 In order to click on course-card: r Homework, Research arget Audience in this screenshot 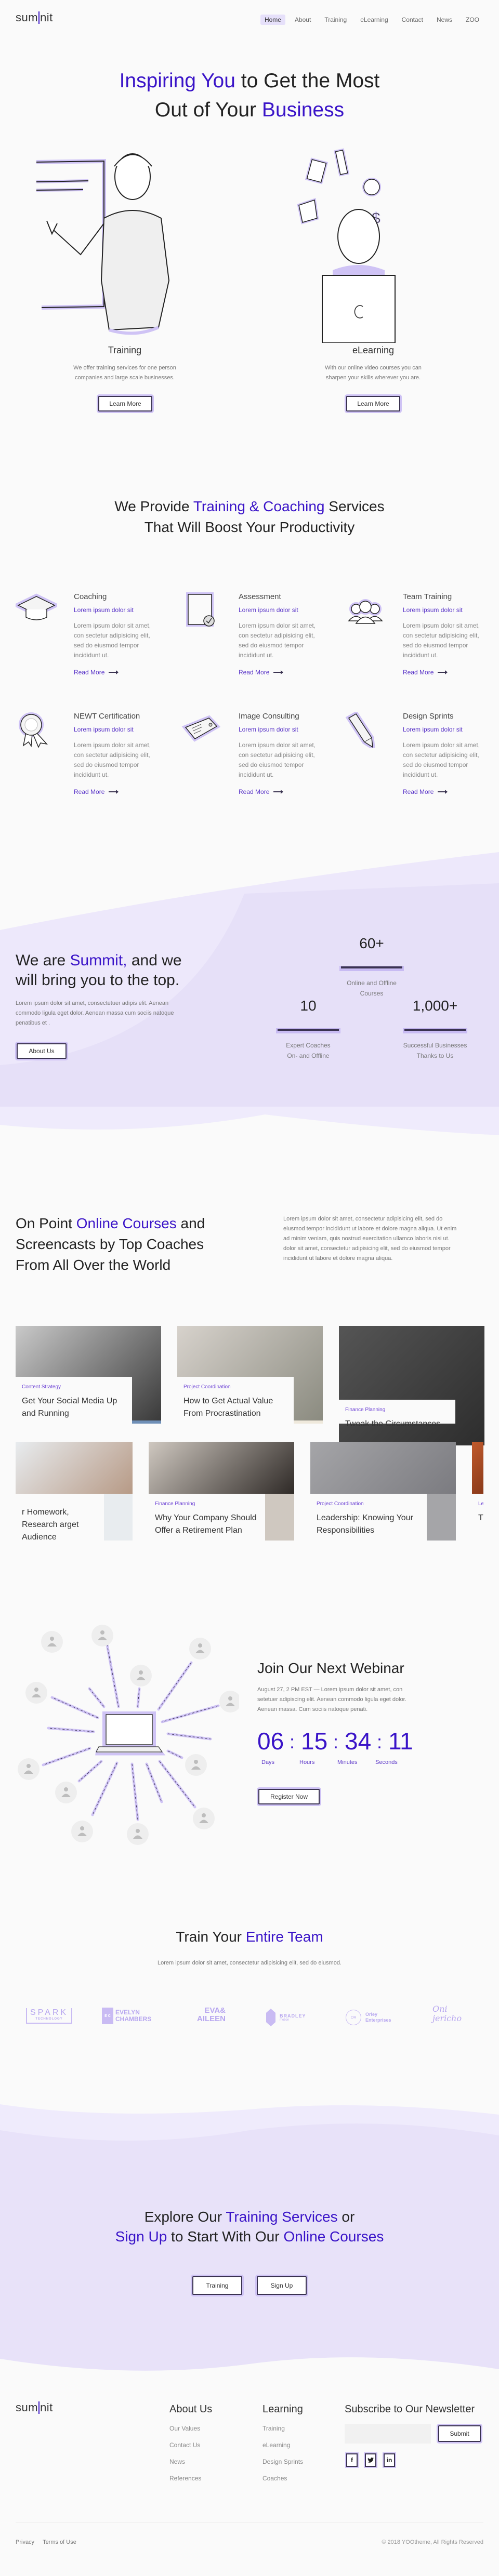, I will do `click(74, 1492)`.